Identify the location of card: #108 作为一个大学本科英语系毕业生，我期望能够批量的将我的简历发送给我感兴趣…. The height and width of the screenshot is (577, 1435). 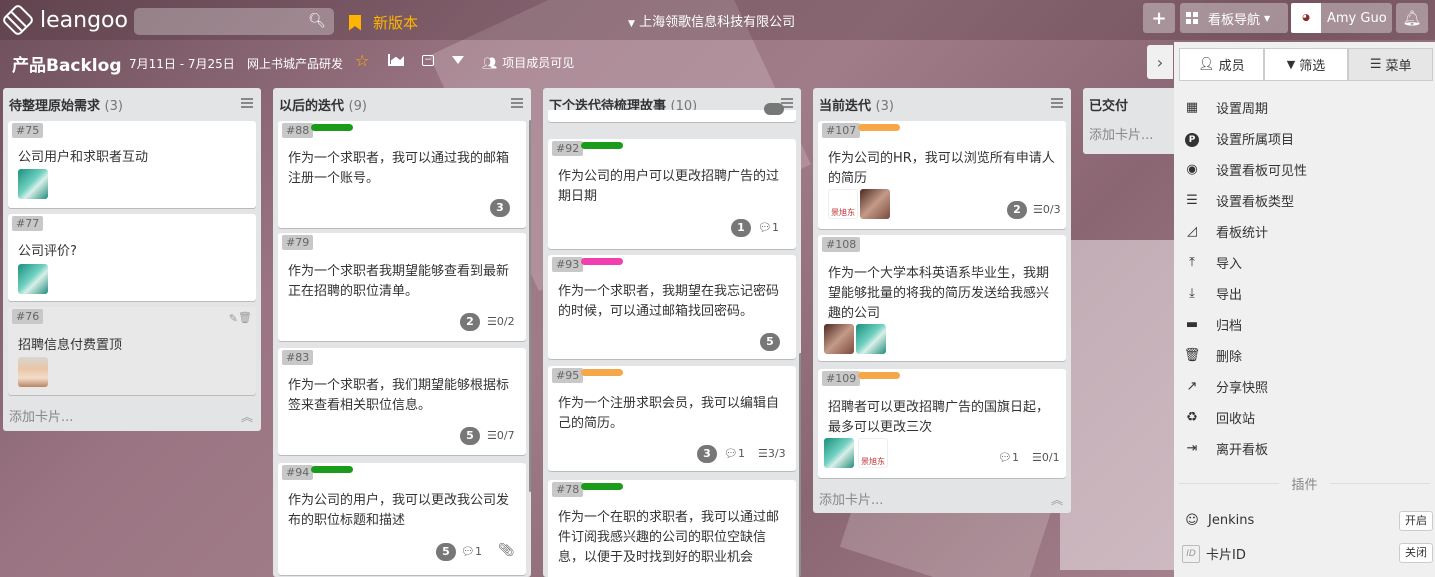
(942, 298).